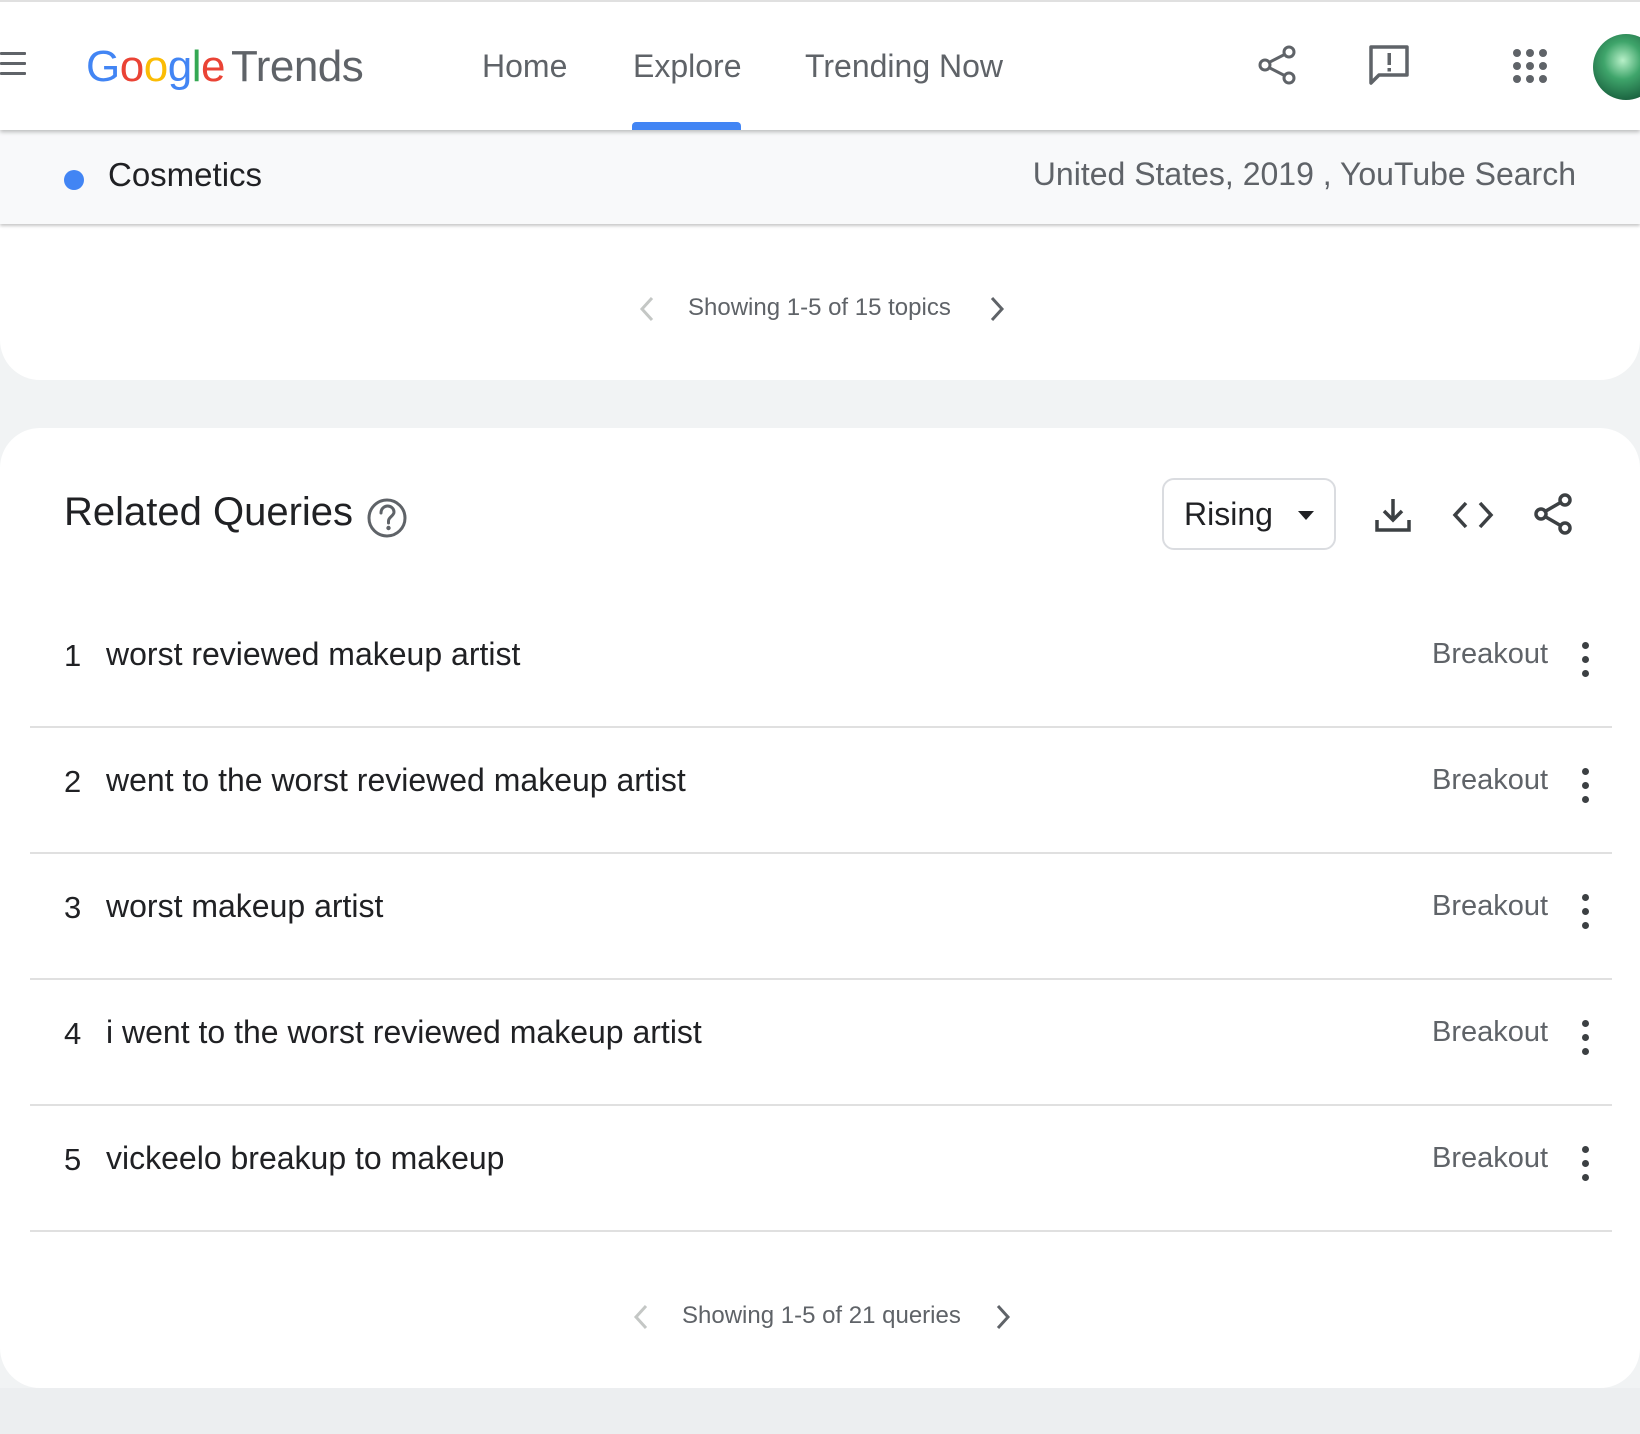 The width and height of the screenshot is (1640, 1434). Describe the element at coordinates (74, 180) in the screenshot. I see `term-color-dot` at that location.